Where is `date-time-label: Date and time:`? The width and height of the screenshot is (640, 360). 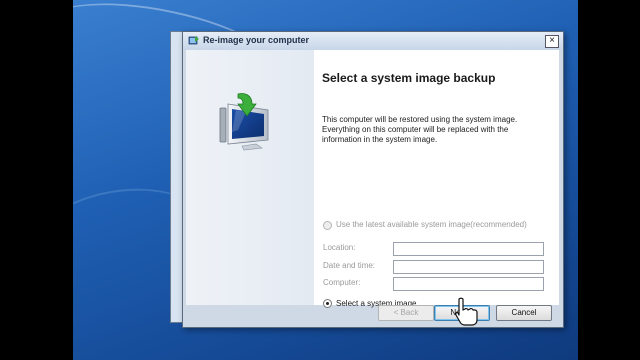
date-time-label: Date and time: is located at coordinates (349, 265).